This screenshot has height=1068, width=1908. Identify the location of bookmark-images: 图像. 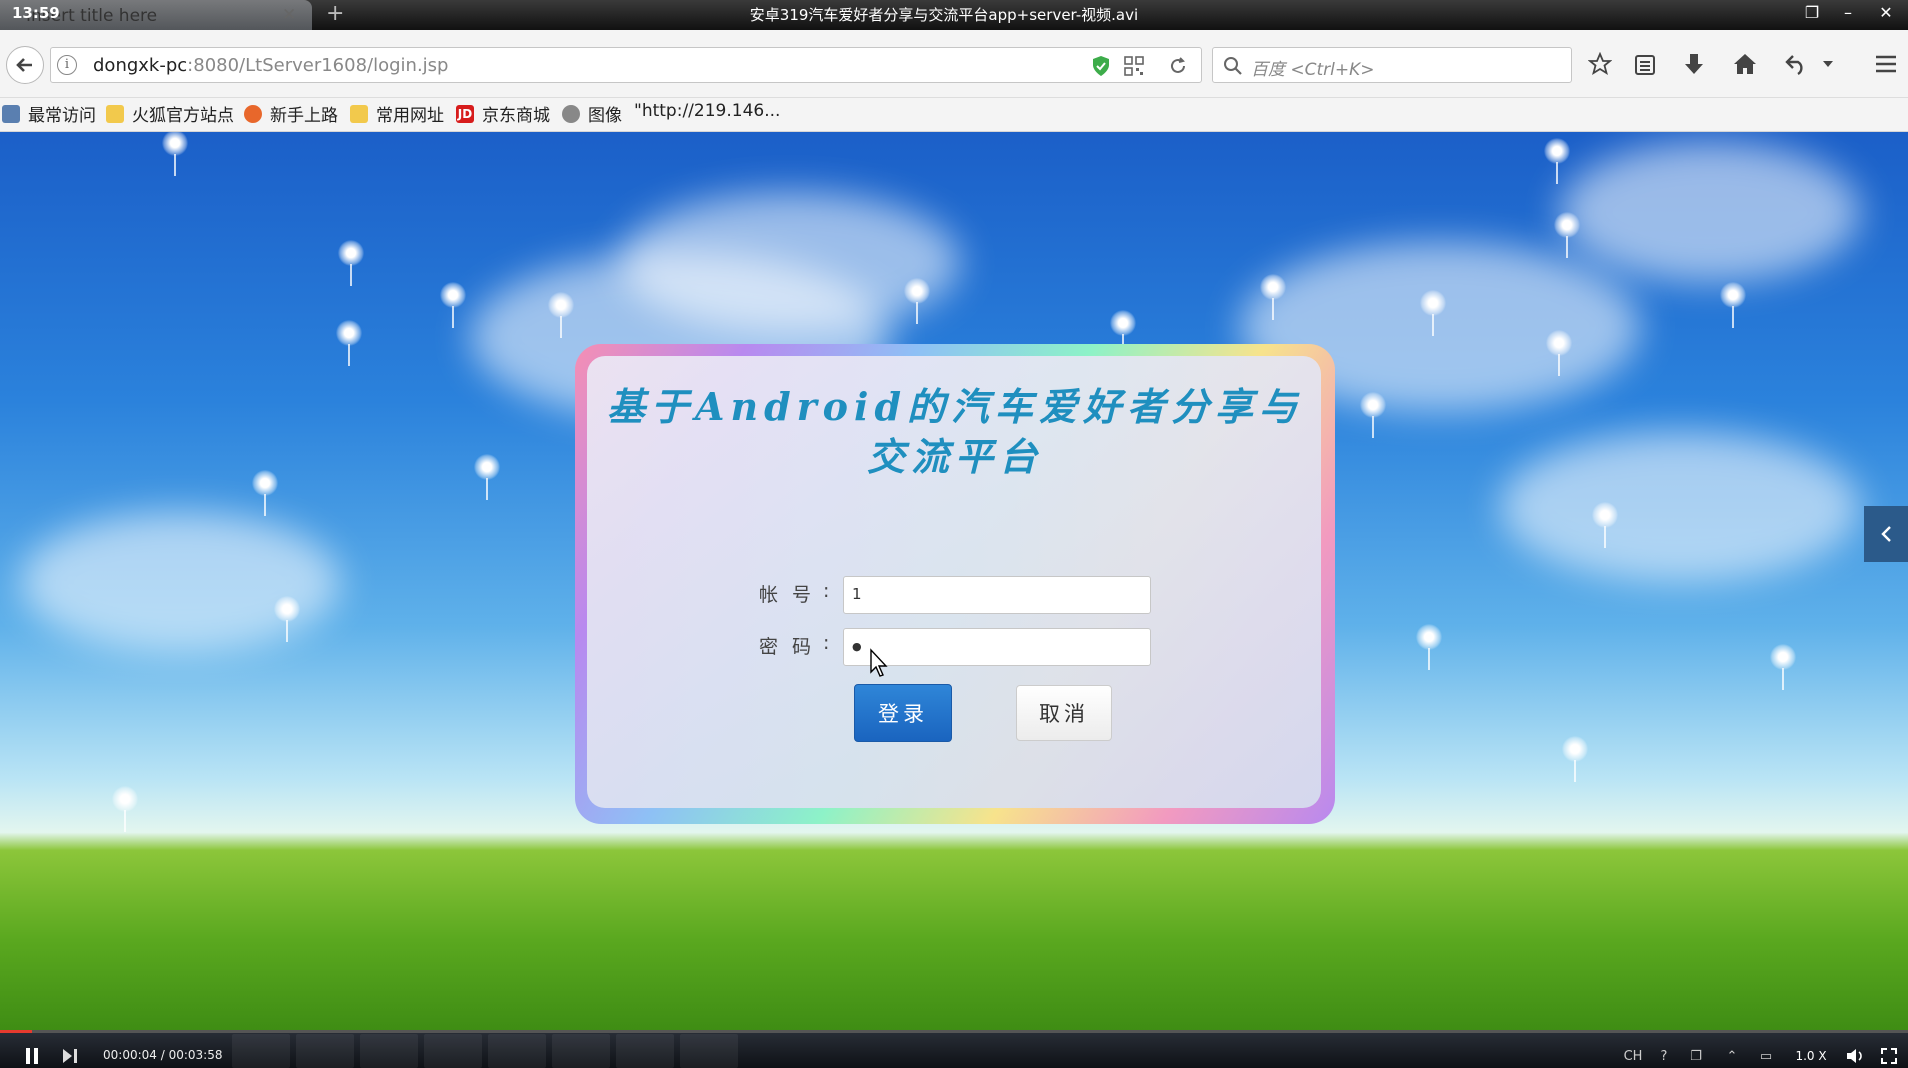
(592, 113).